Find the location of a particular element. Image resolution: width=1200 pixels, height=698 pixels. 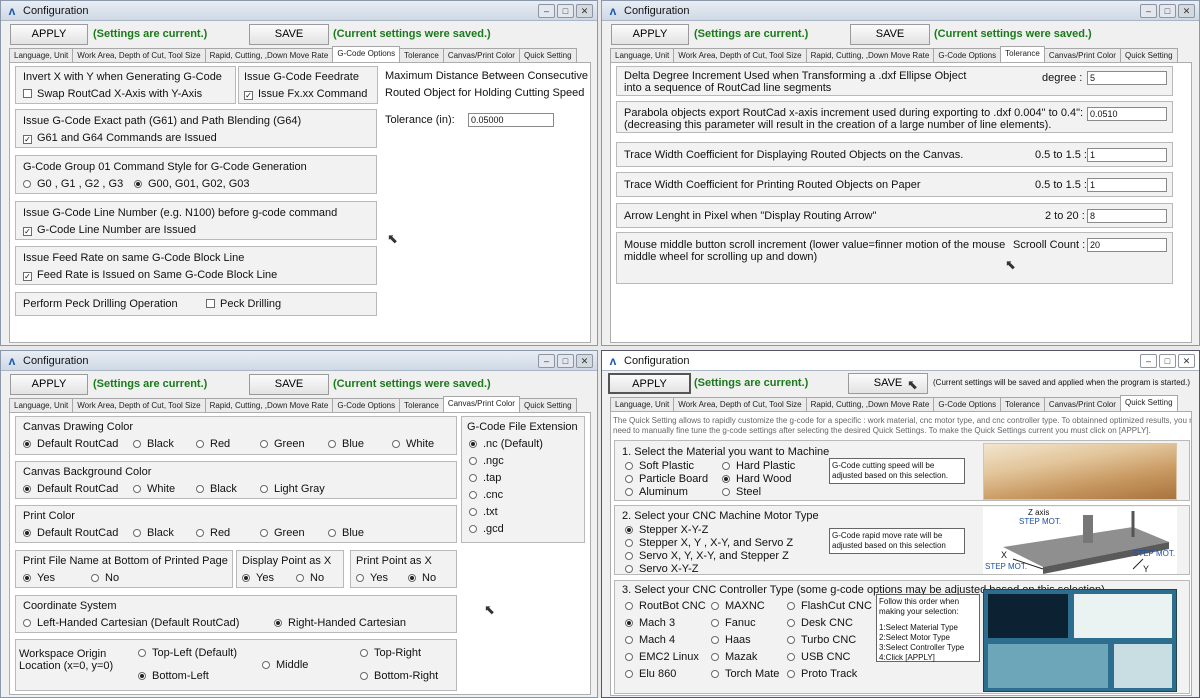

radio-aluminum: Aluminum is located at coordinates (656, 492).